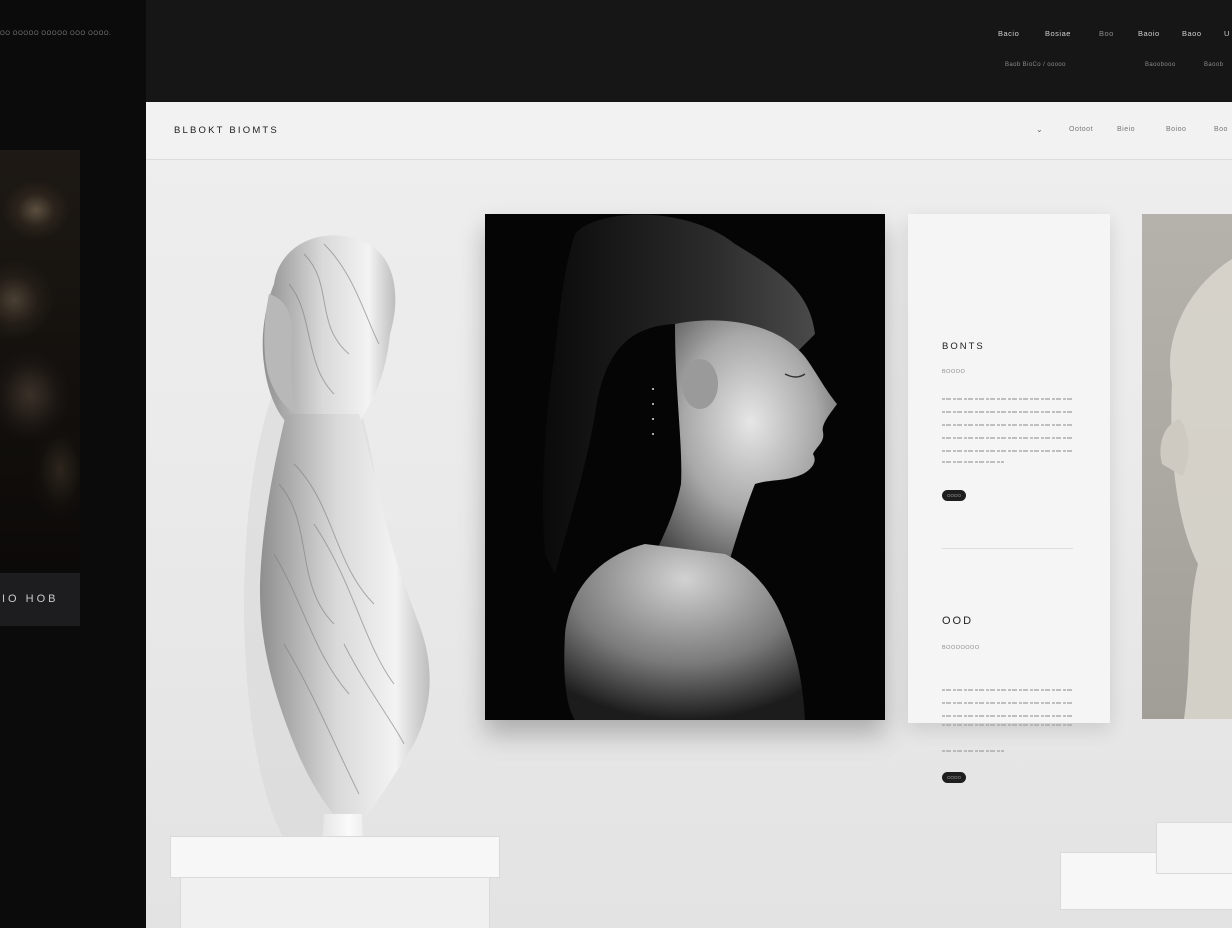 This screenshot has width=1232, height=928. What do you see at coordinates (335, 857) in the screenshot?
I see `left-pedestal` at bounding box center [335, 857].